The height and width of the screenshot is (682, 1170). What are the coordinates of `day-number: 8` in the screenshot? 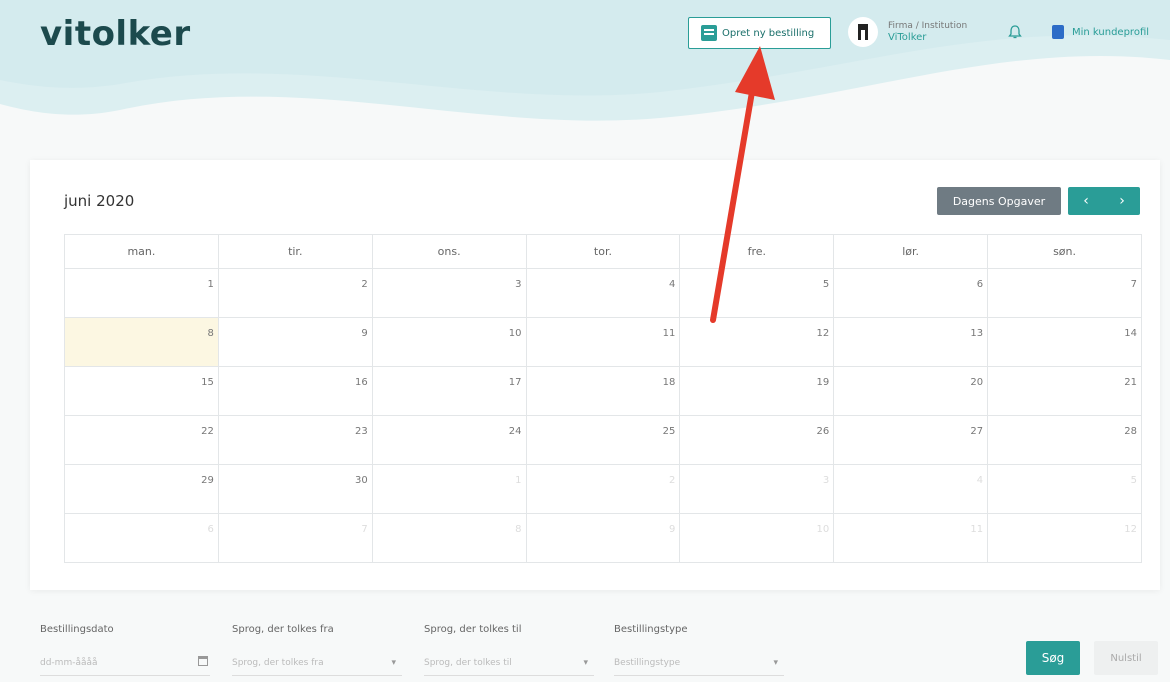 It's located at (518, 529).